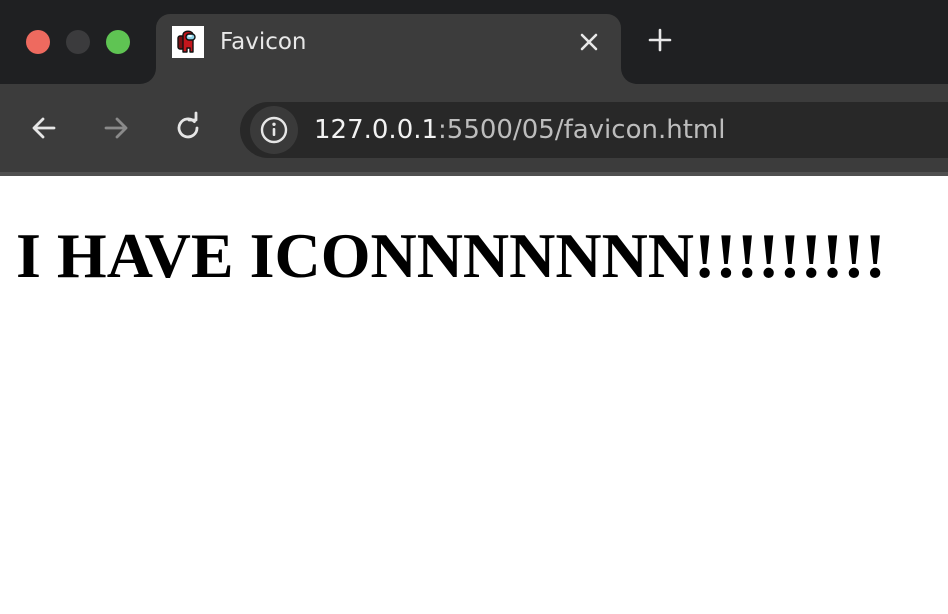  I want to click on url-text: 127.0.0.1:5500/05/favicon.html, so click(519, 130).